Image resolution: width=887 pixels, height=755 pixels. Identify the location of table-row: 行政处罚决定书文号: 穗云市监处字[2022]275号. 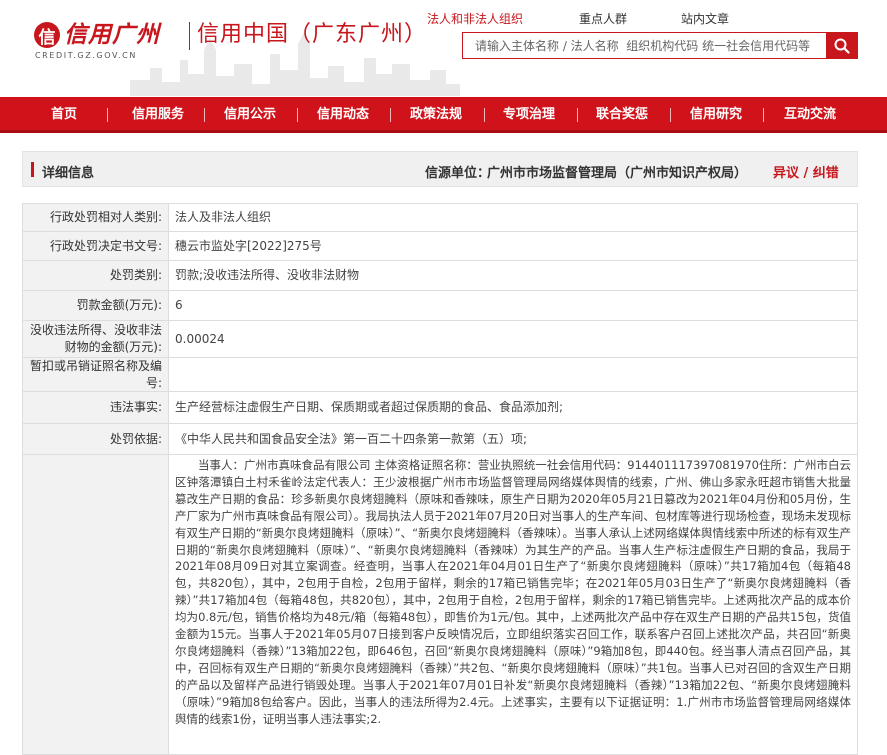
(440, 246).